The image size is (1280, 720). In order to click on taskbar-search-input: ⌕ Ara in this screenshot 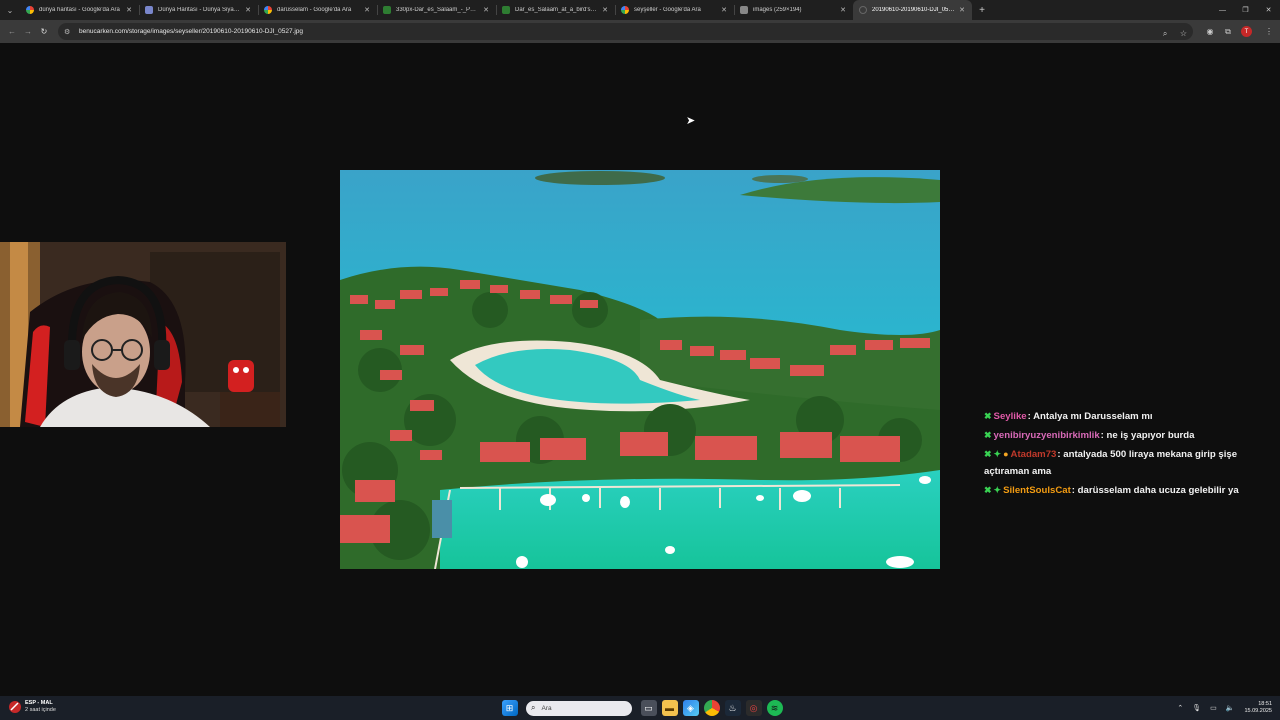, I will do `click(579, 708)`.